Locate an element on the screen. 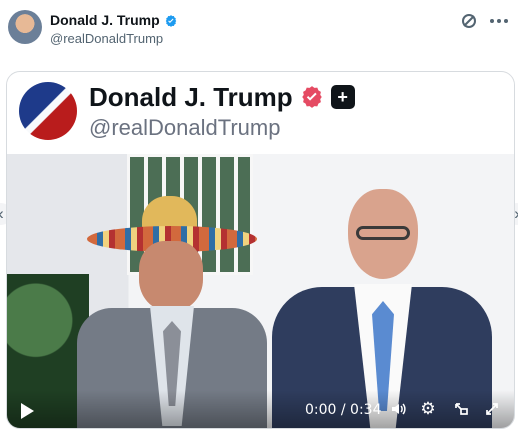 The image size is (518, 429). video-controls: 0:00 / 0:34 ⚙ is located at coordinates (260, 409).